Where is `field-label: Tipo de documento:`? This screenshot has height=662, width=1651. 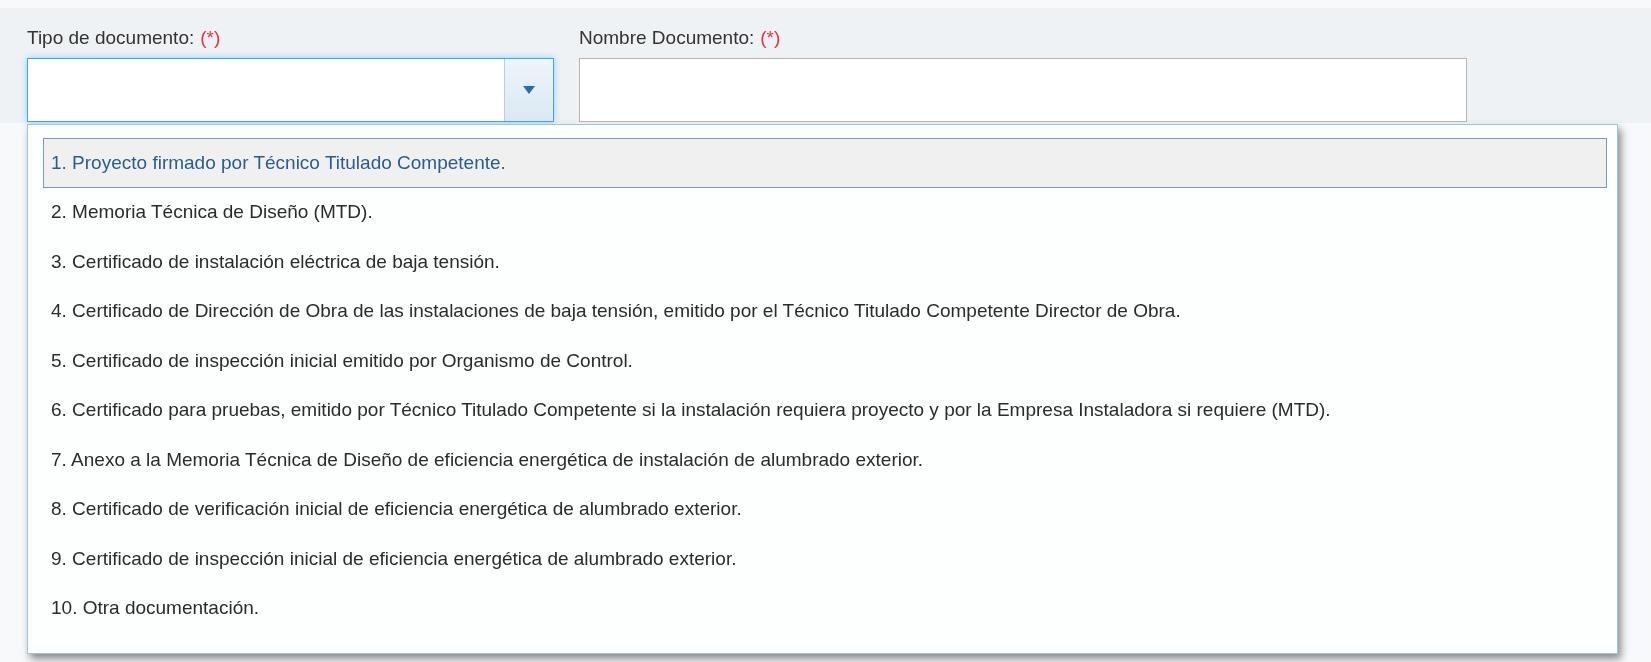
field-label: Tipo de documento: is located at coordinates (111, 38).